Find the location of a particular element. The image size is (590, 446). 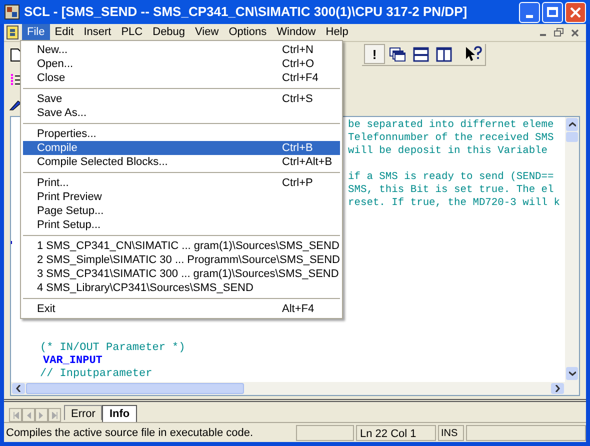

code-comment: SMS, this Bit is set true. The el is located at coordinates (451, 190).